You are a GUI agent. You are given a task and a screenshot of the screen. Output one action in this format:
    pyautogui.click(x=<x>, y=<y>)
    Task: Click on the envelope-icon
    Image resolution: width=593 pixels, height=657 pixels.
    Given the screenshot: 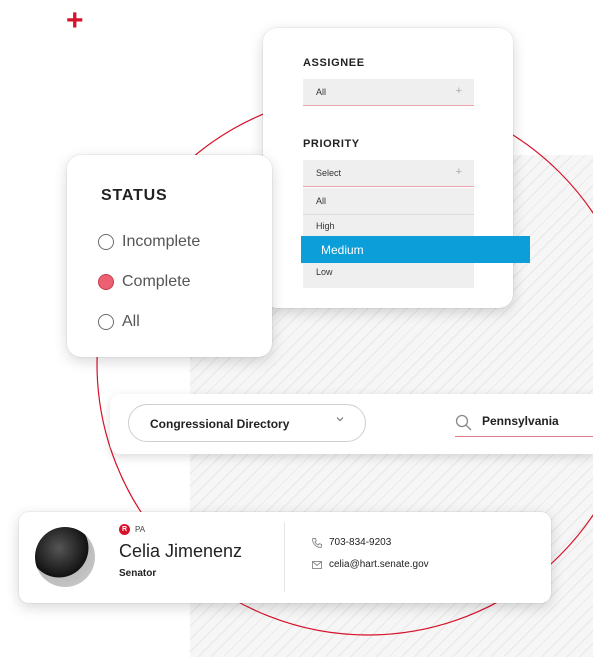 What is the action you would take?
    pyautogui.click(x=317, y=565)
    